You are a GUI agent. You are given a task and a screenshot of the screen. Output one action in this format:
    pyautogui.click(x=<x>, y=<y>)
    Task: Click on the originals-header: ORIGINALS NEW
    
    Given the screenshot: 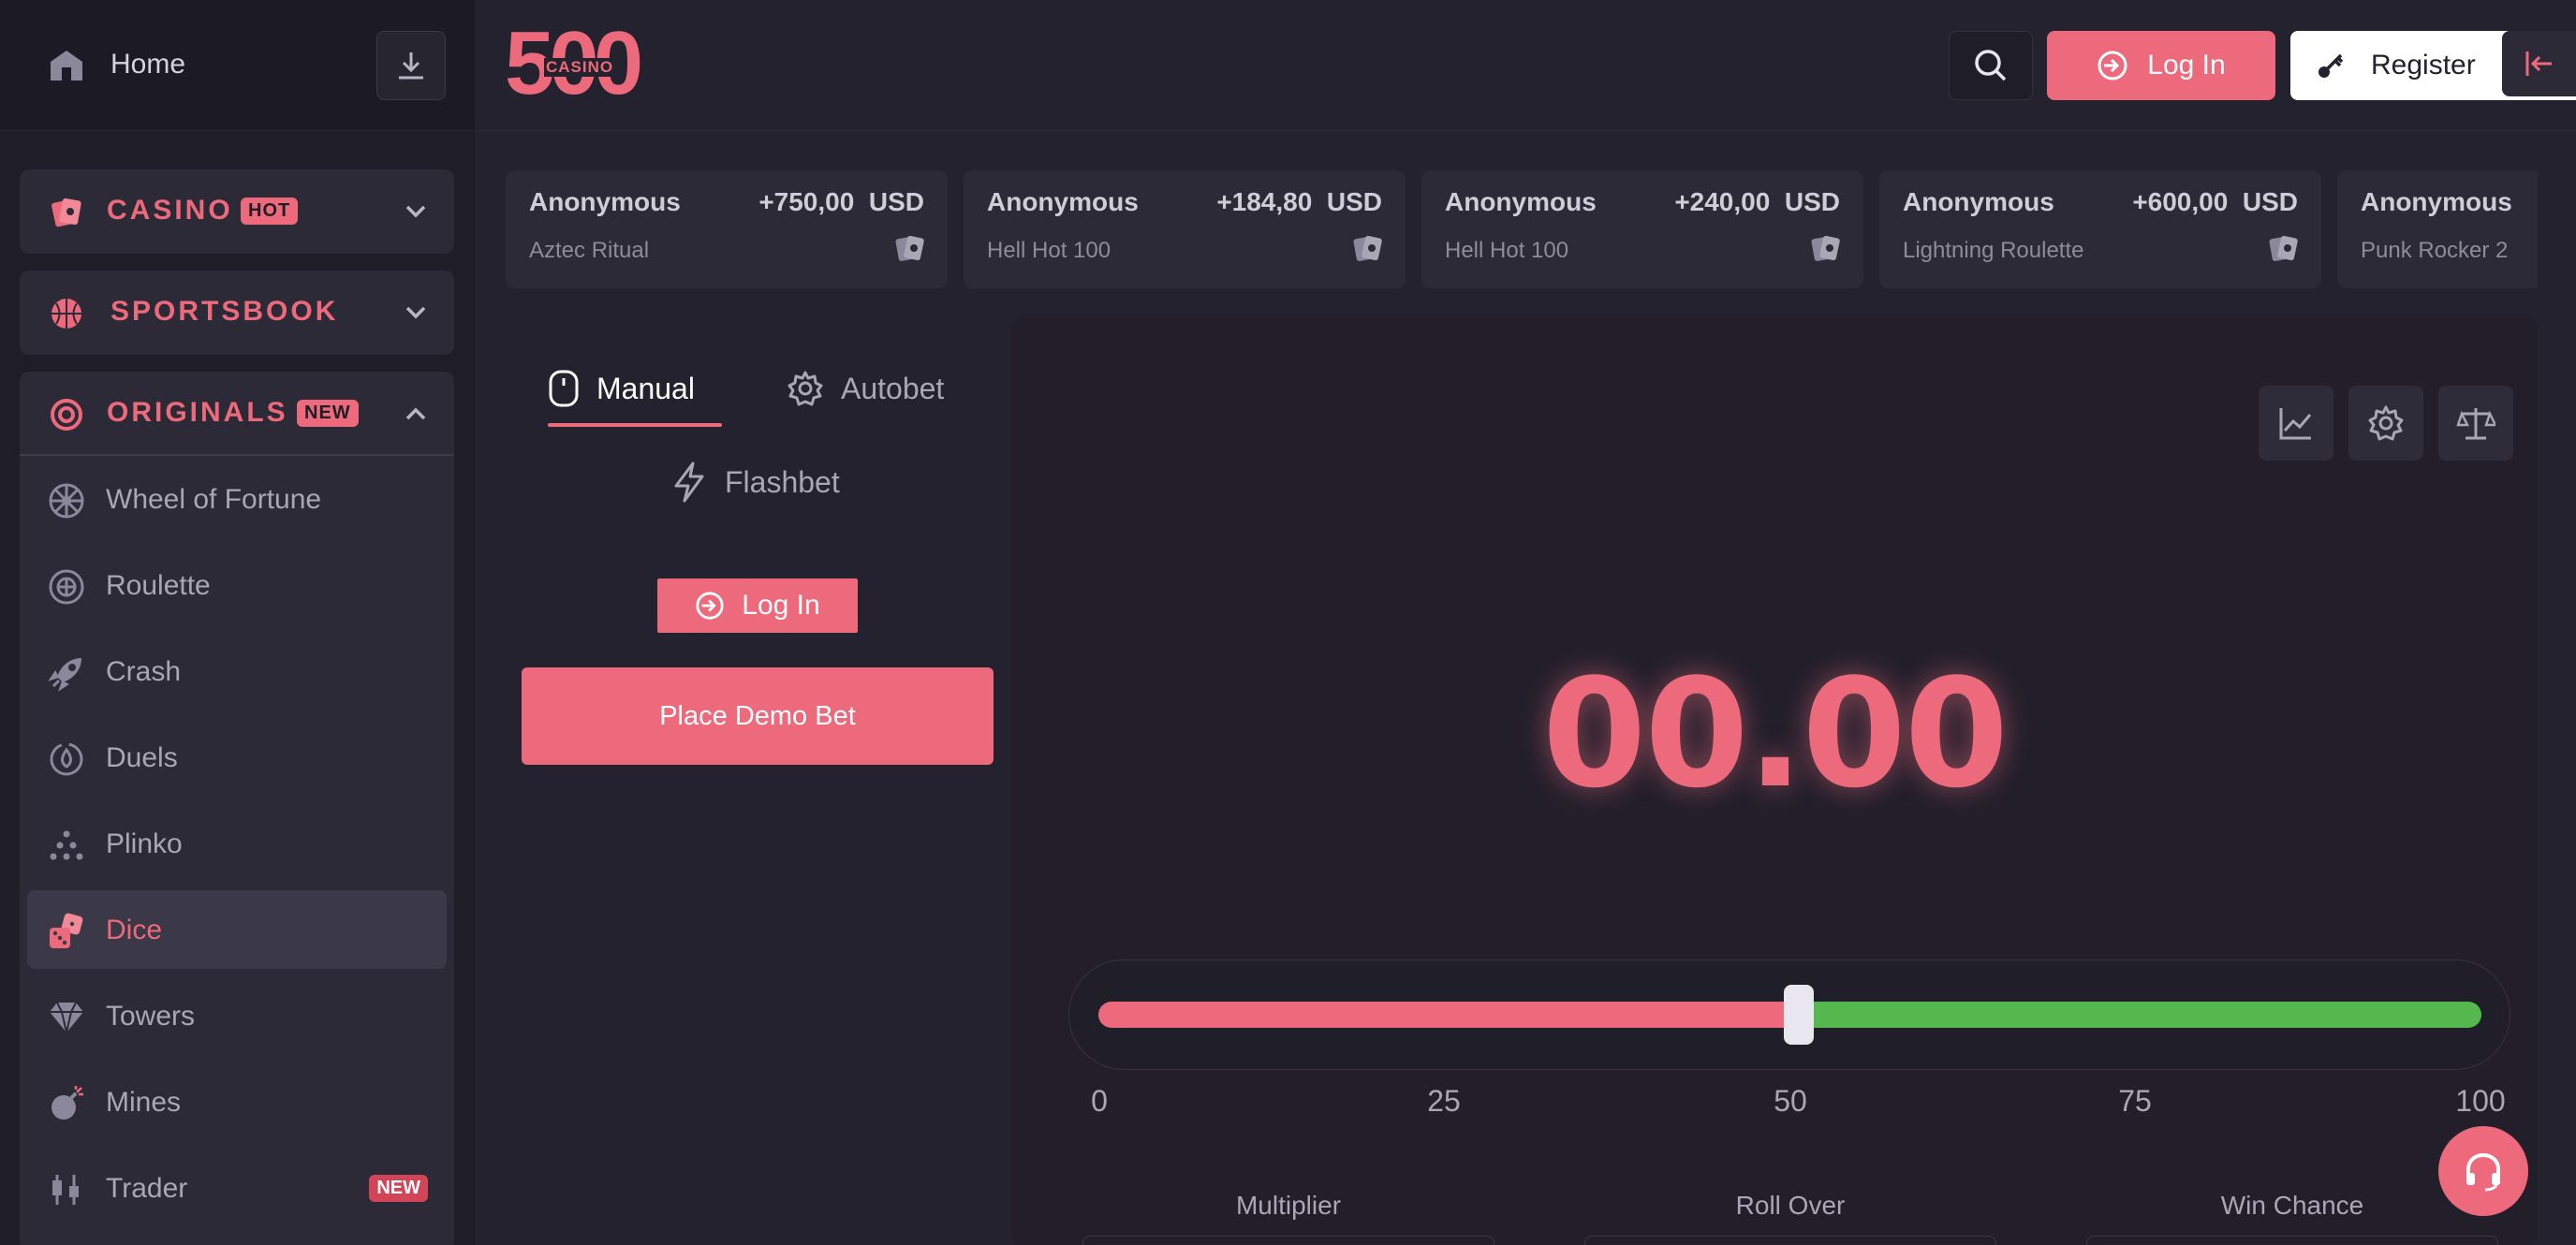 What is the action you would take?
    pyautogui.click(x=237, y=414)
    